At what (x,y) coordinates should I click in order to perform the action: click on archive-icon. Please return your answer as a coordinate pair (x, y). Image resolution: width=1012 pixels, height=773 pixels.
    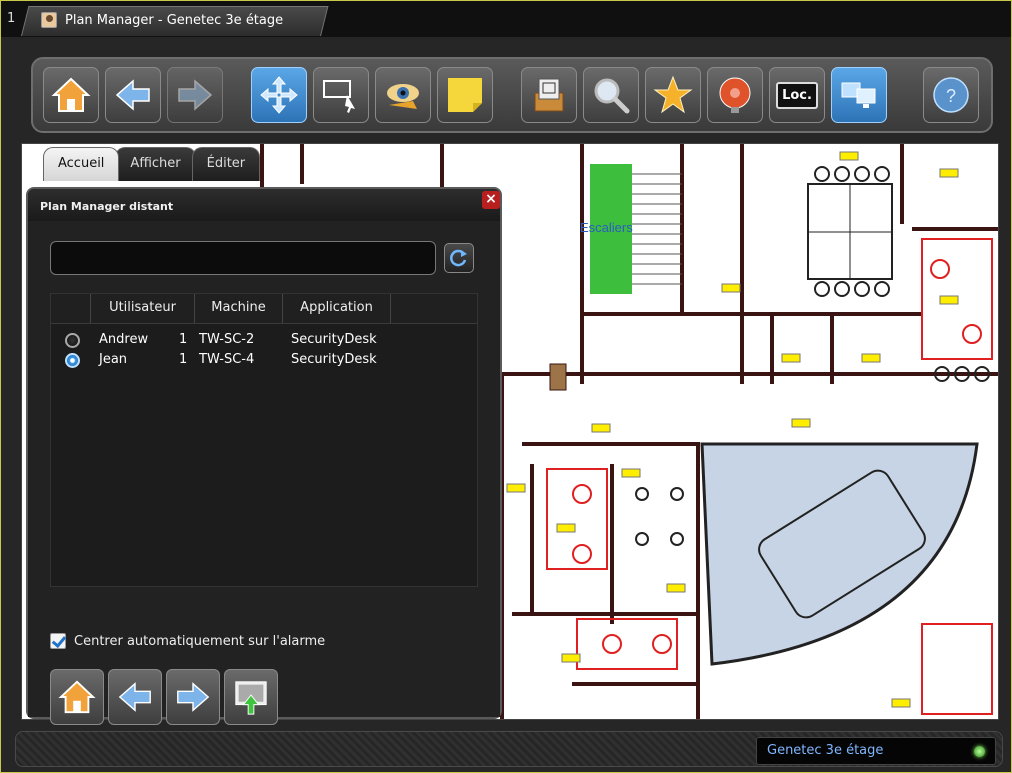
    Looking at the image, I should click on (549, 95).